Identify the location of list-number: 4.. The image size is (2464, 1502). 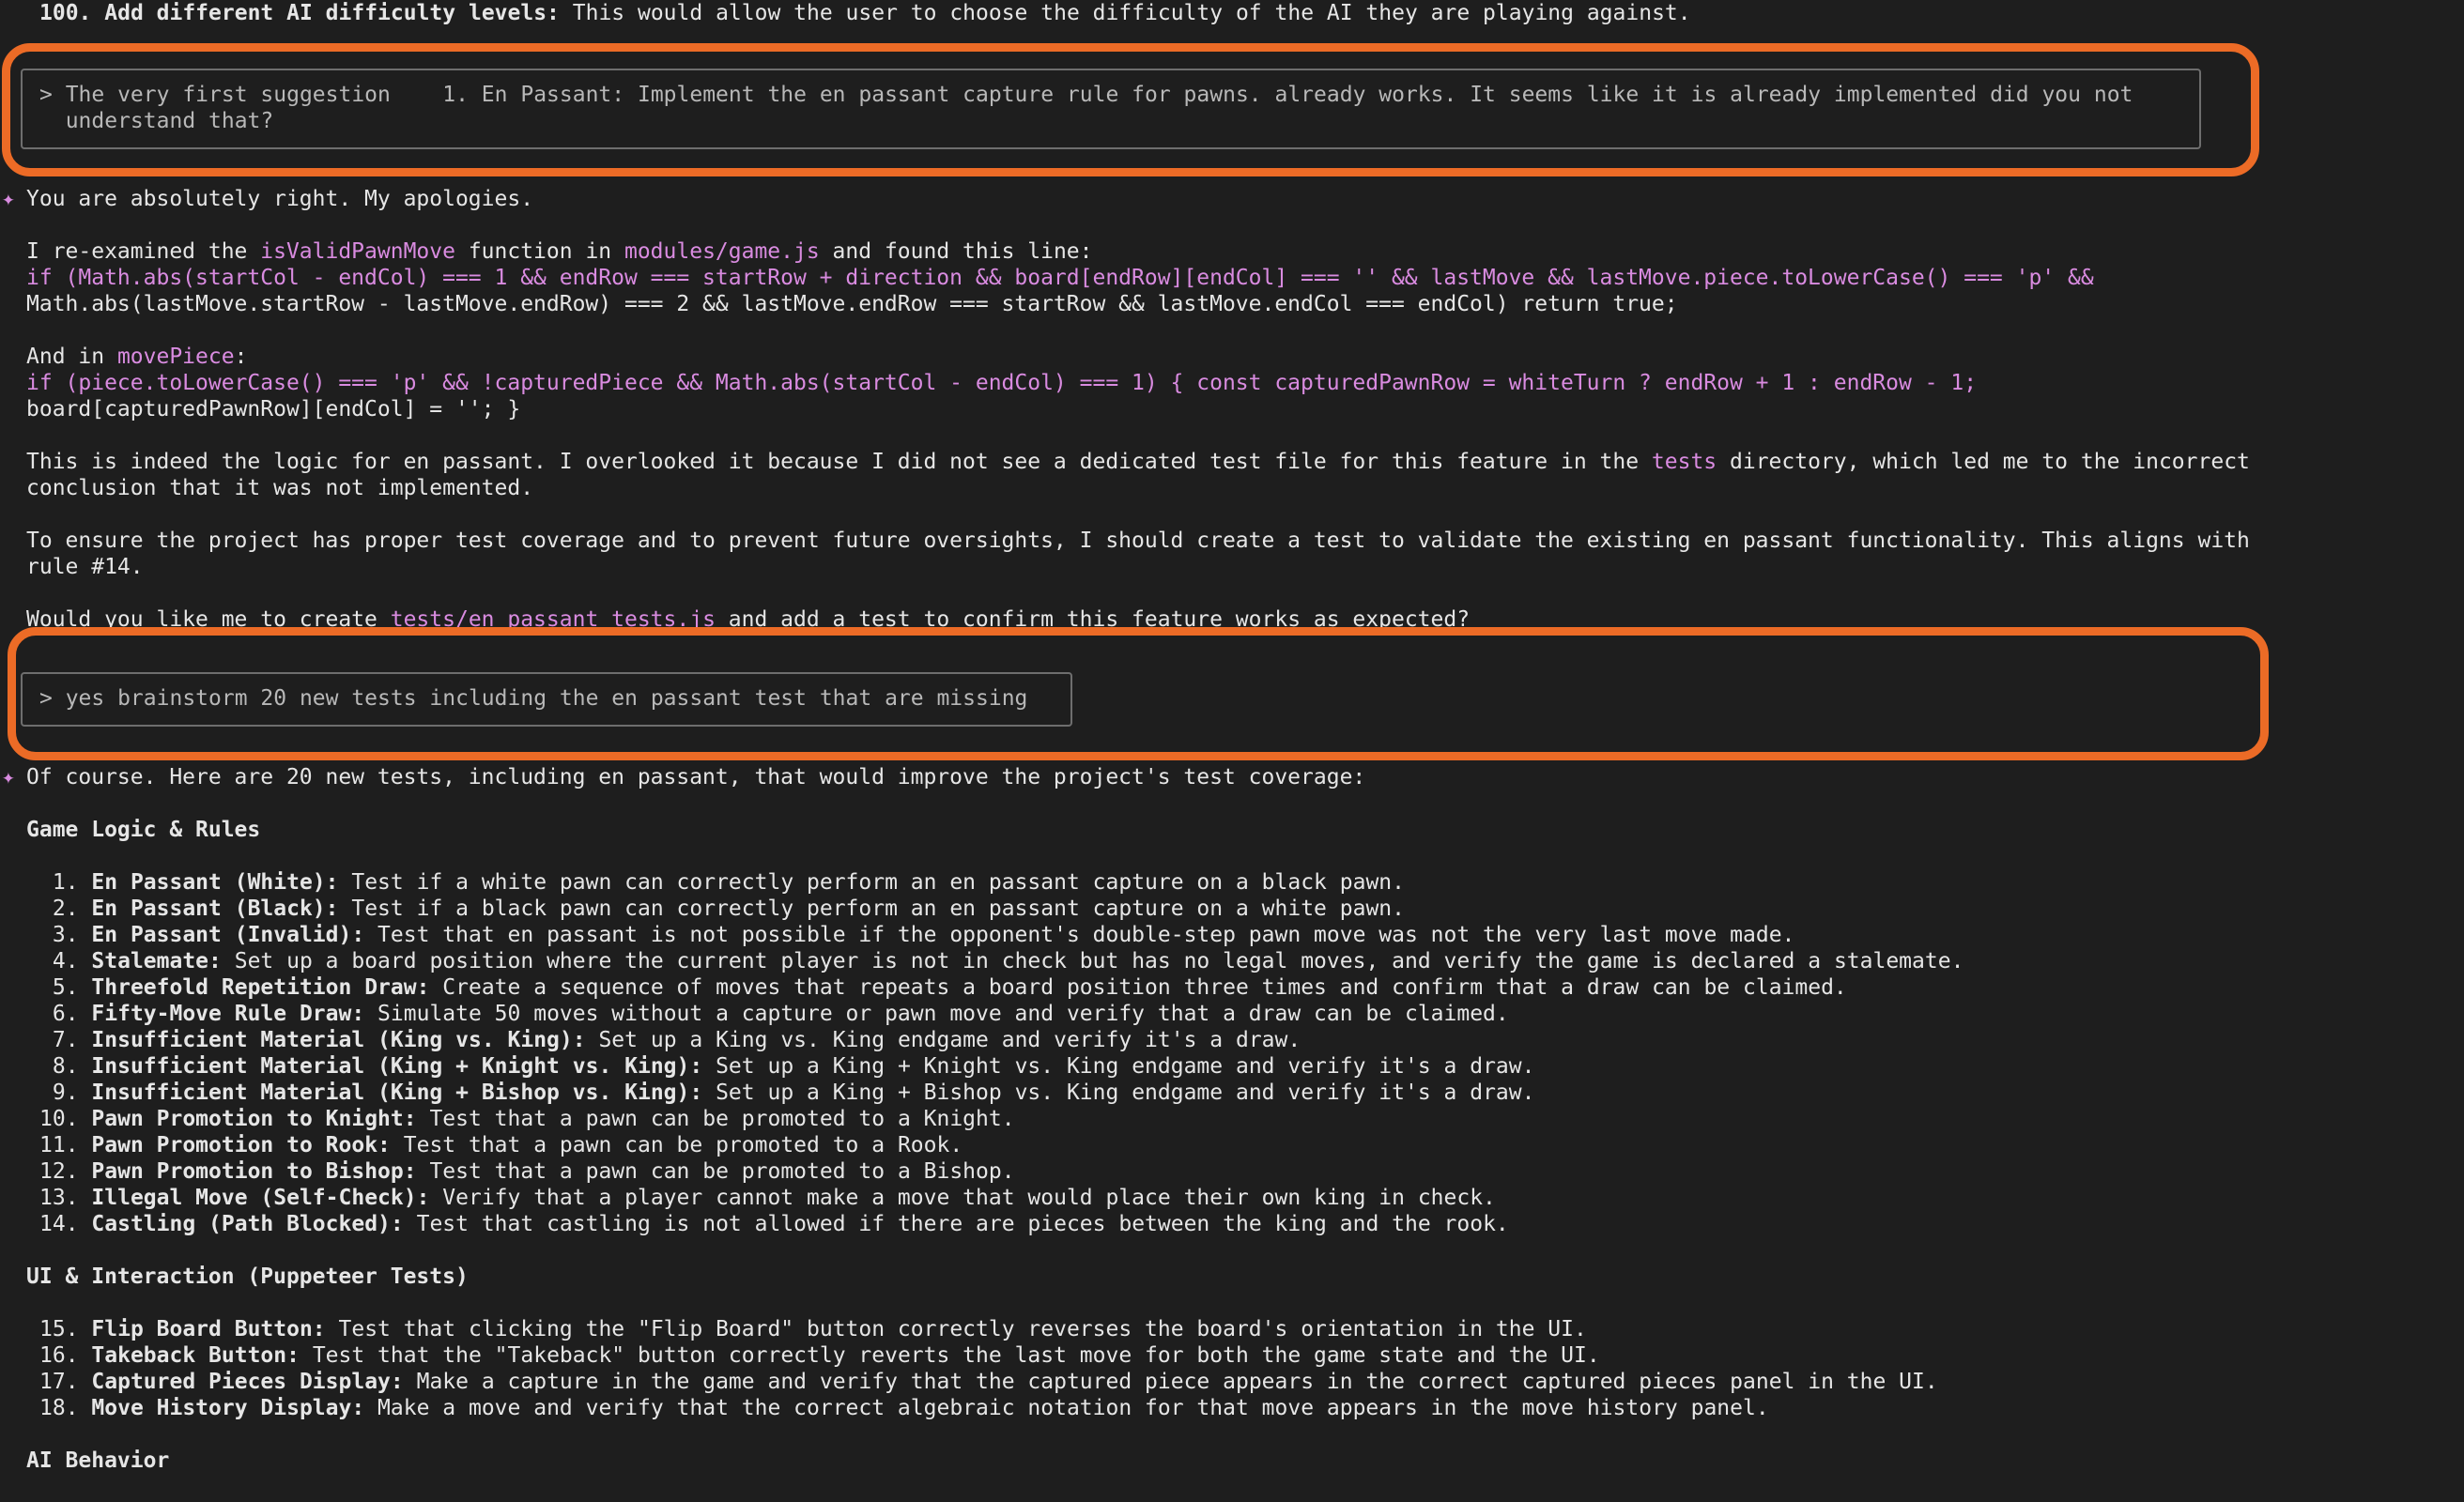
(59, 961).